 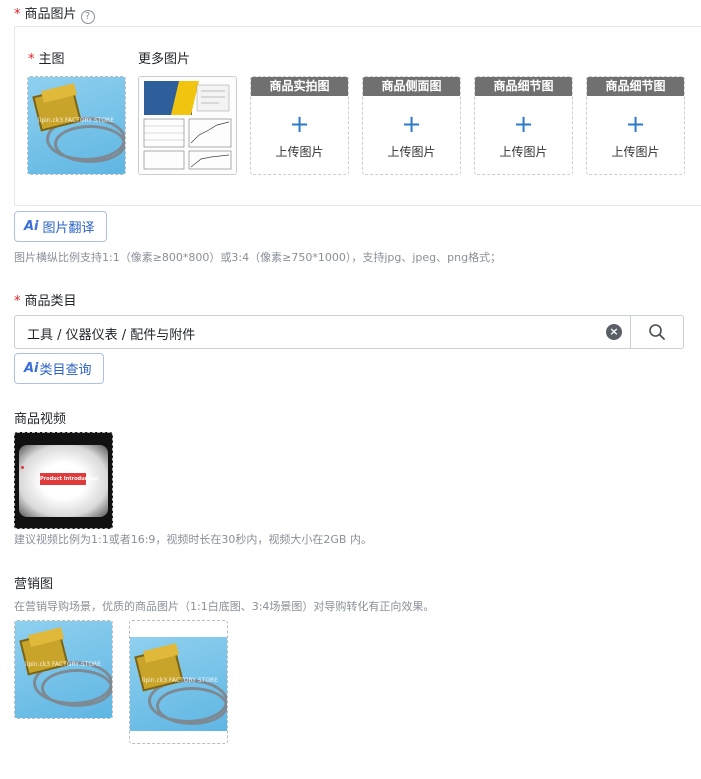 I want to click on image-translate-button: Ai 图片翻译, so click(x=60, y=226).